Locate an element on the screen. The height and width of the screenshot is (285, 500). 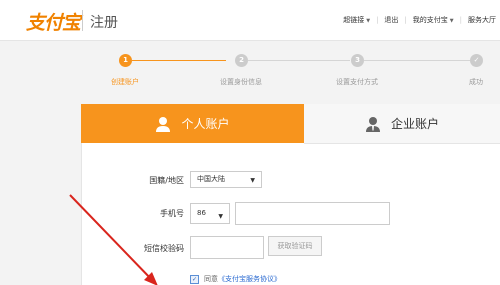
annotation-arrow is located at coordinates (113, 239).